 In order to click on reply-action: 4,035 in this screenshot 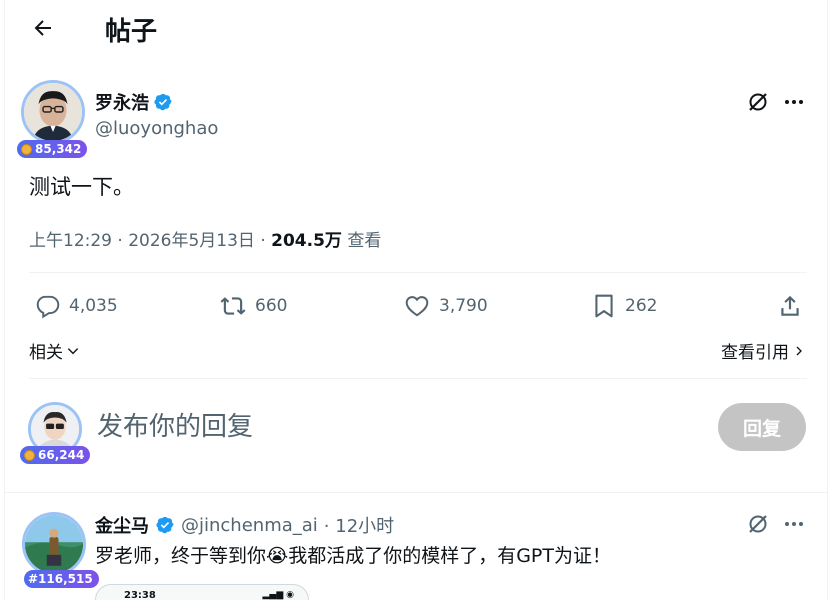, I will do `click(76, 306)`.